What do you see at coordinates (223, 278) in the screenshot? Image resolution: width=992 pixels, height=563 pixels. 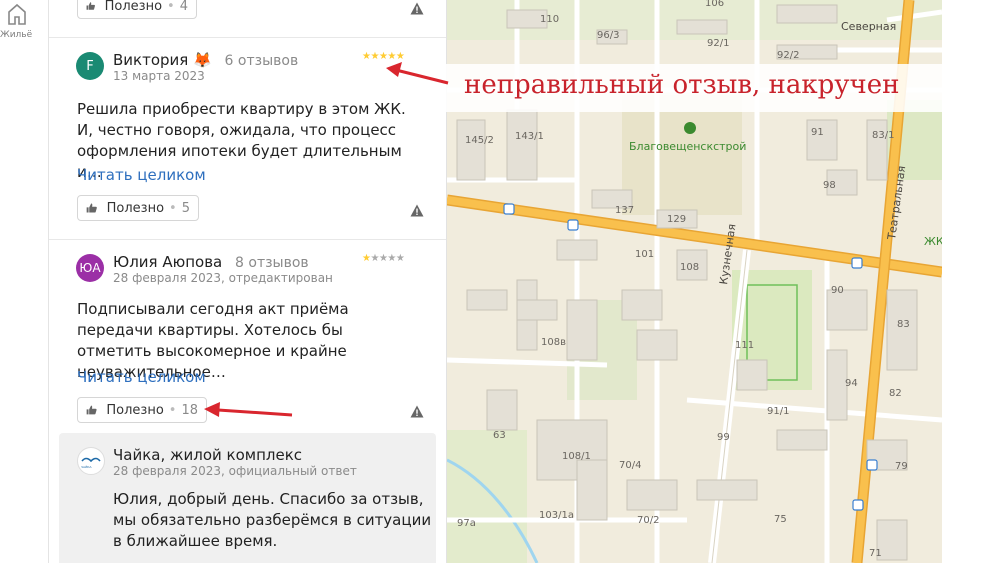 I see `review-date: 28 февраля 2023, отредактирован` at bounding box center [223, 278].